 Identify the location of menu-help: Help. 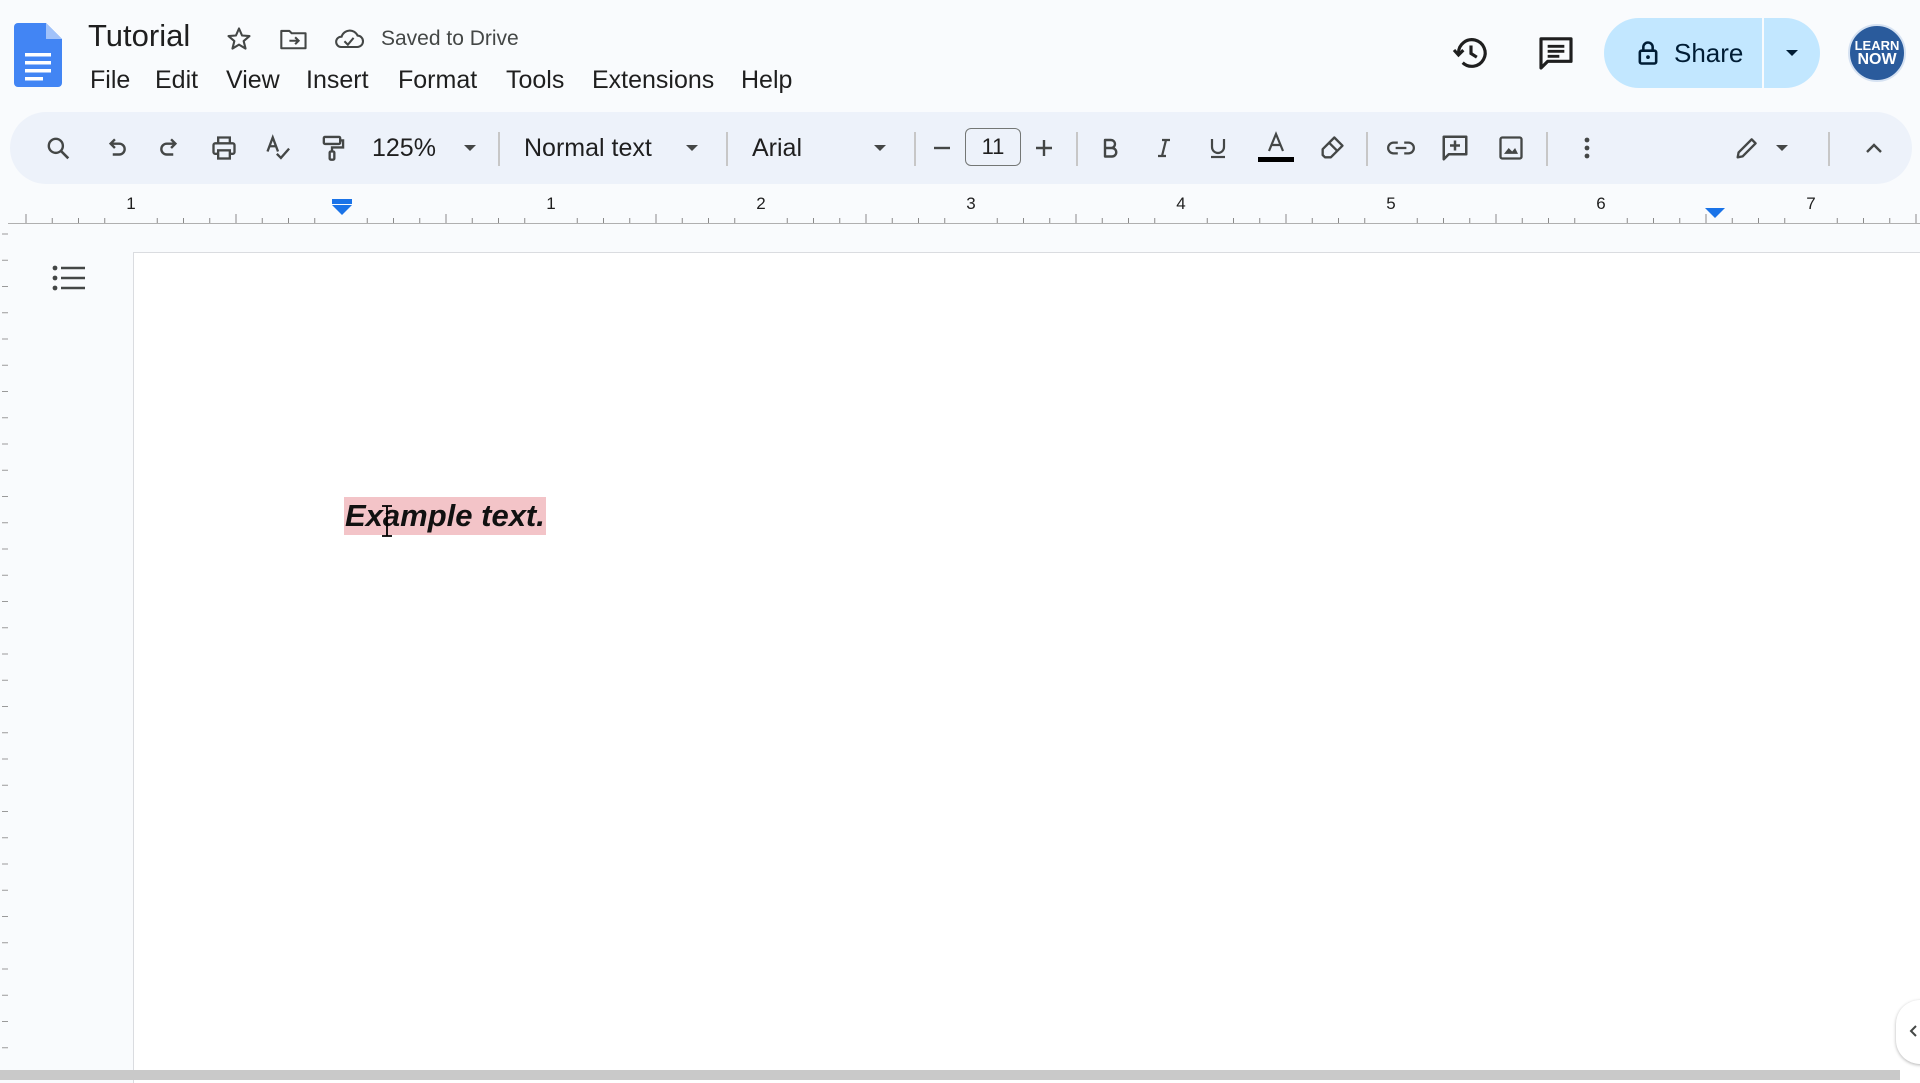
(766, 80).